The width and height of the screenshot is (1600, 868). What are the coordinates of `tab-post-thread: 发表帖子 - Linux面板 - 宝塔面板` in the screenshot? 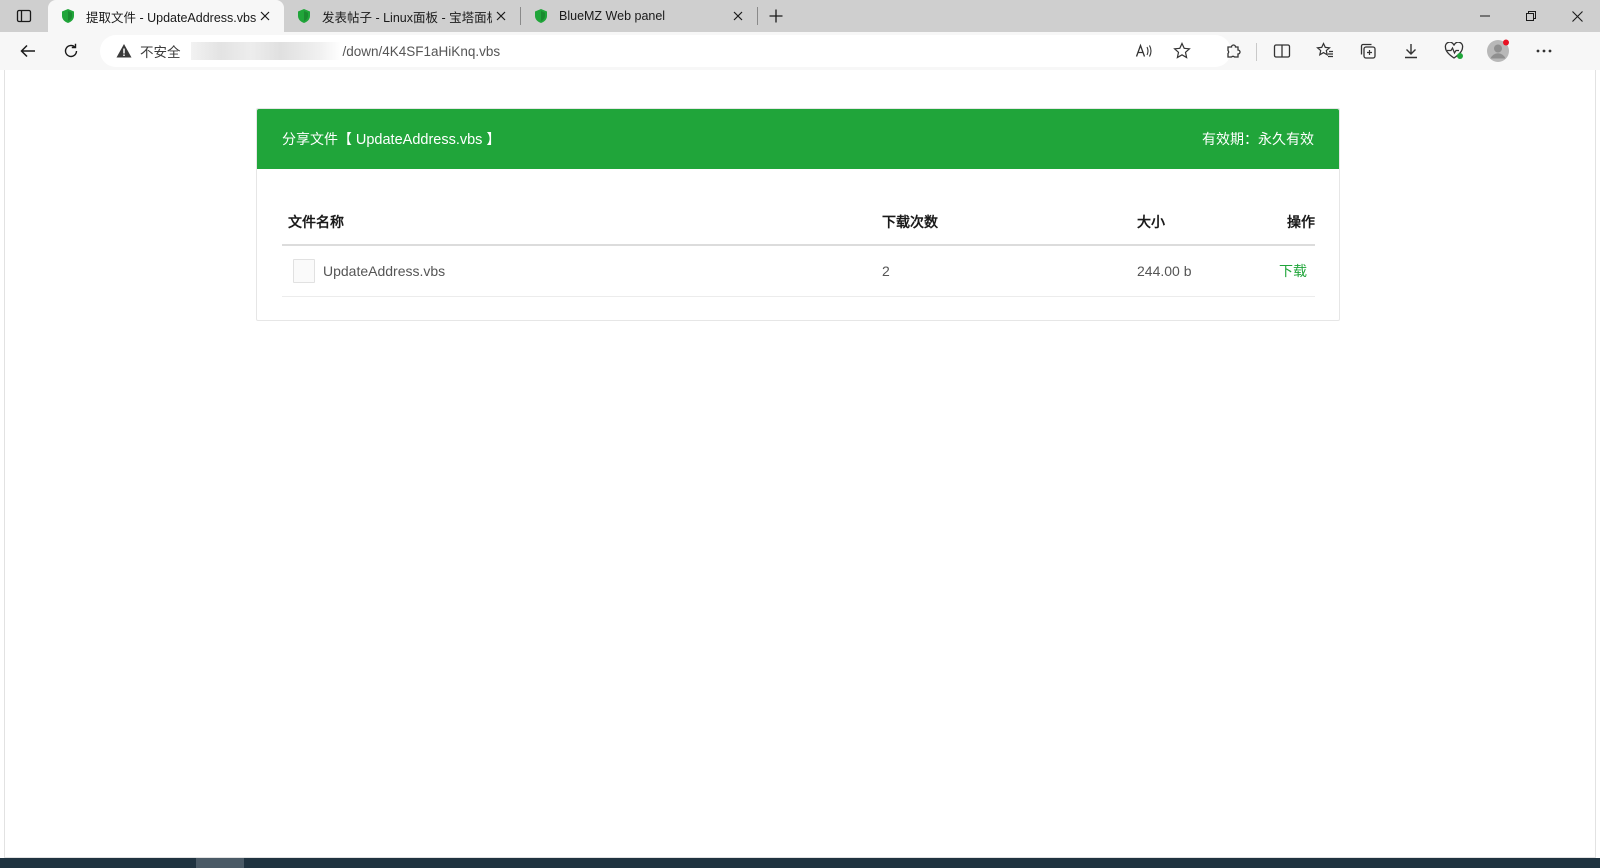 It's located at (402, 16).